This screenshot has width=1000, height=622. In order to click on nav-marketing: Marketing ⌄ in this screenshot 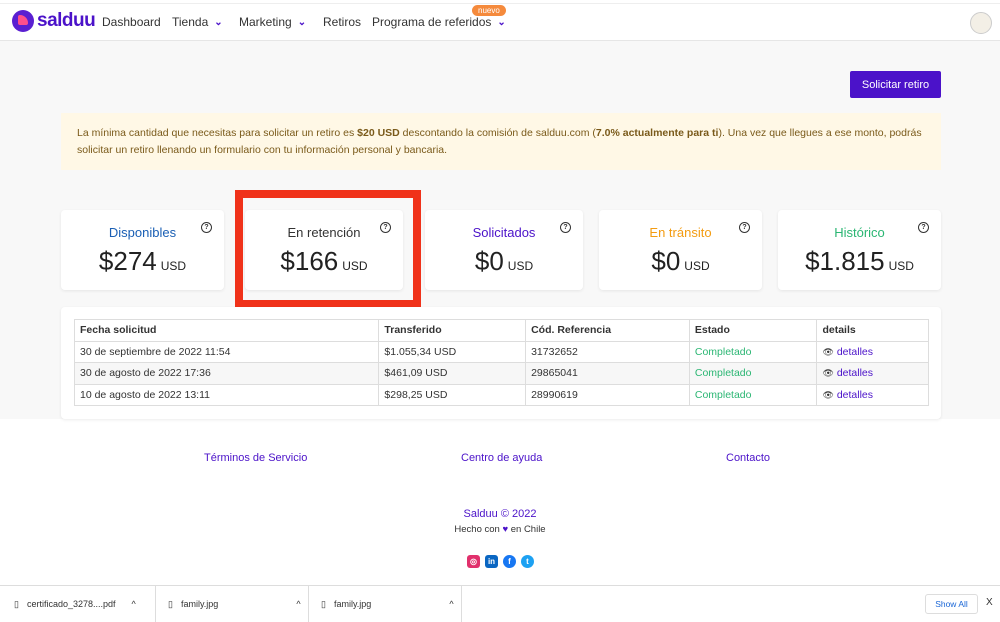, I will do `click(272, 22)`.